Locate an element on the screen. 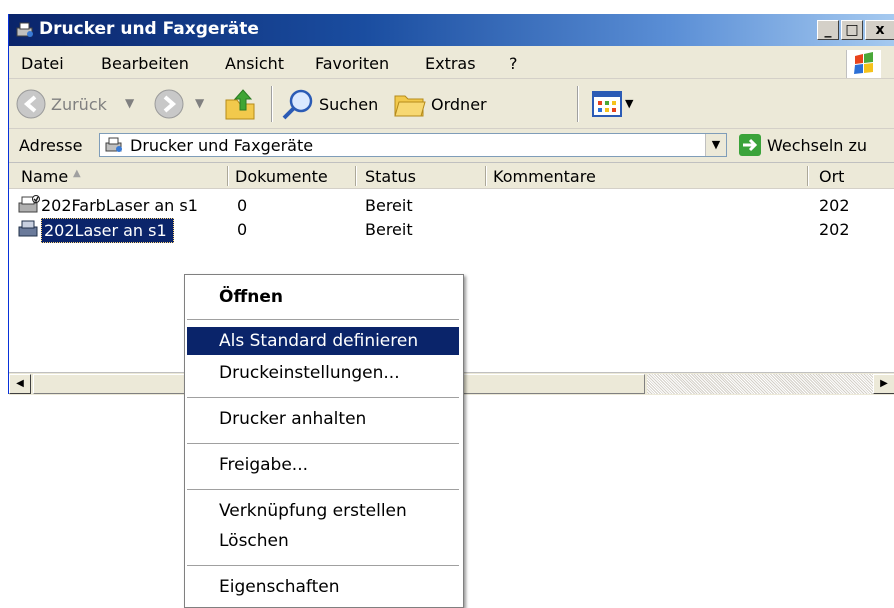 The height and width of the screenshot is (608, 894). folders-label: Ordner is located at coordinates (459, 104).